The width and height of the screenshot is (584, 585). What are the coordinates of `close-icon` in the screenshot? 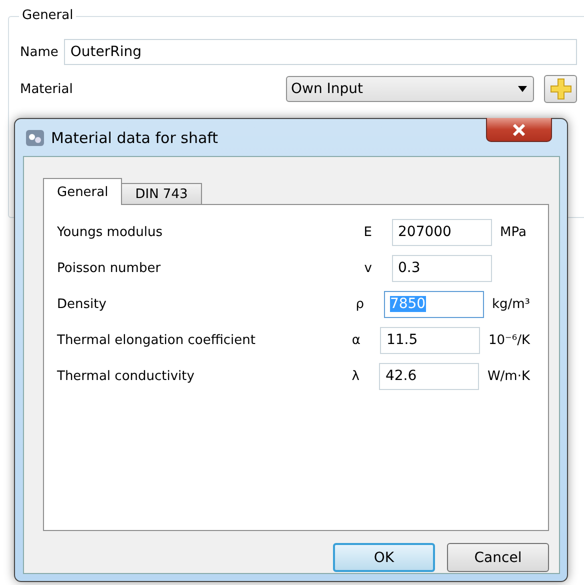 It's located at (519, 130).